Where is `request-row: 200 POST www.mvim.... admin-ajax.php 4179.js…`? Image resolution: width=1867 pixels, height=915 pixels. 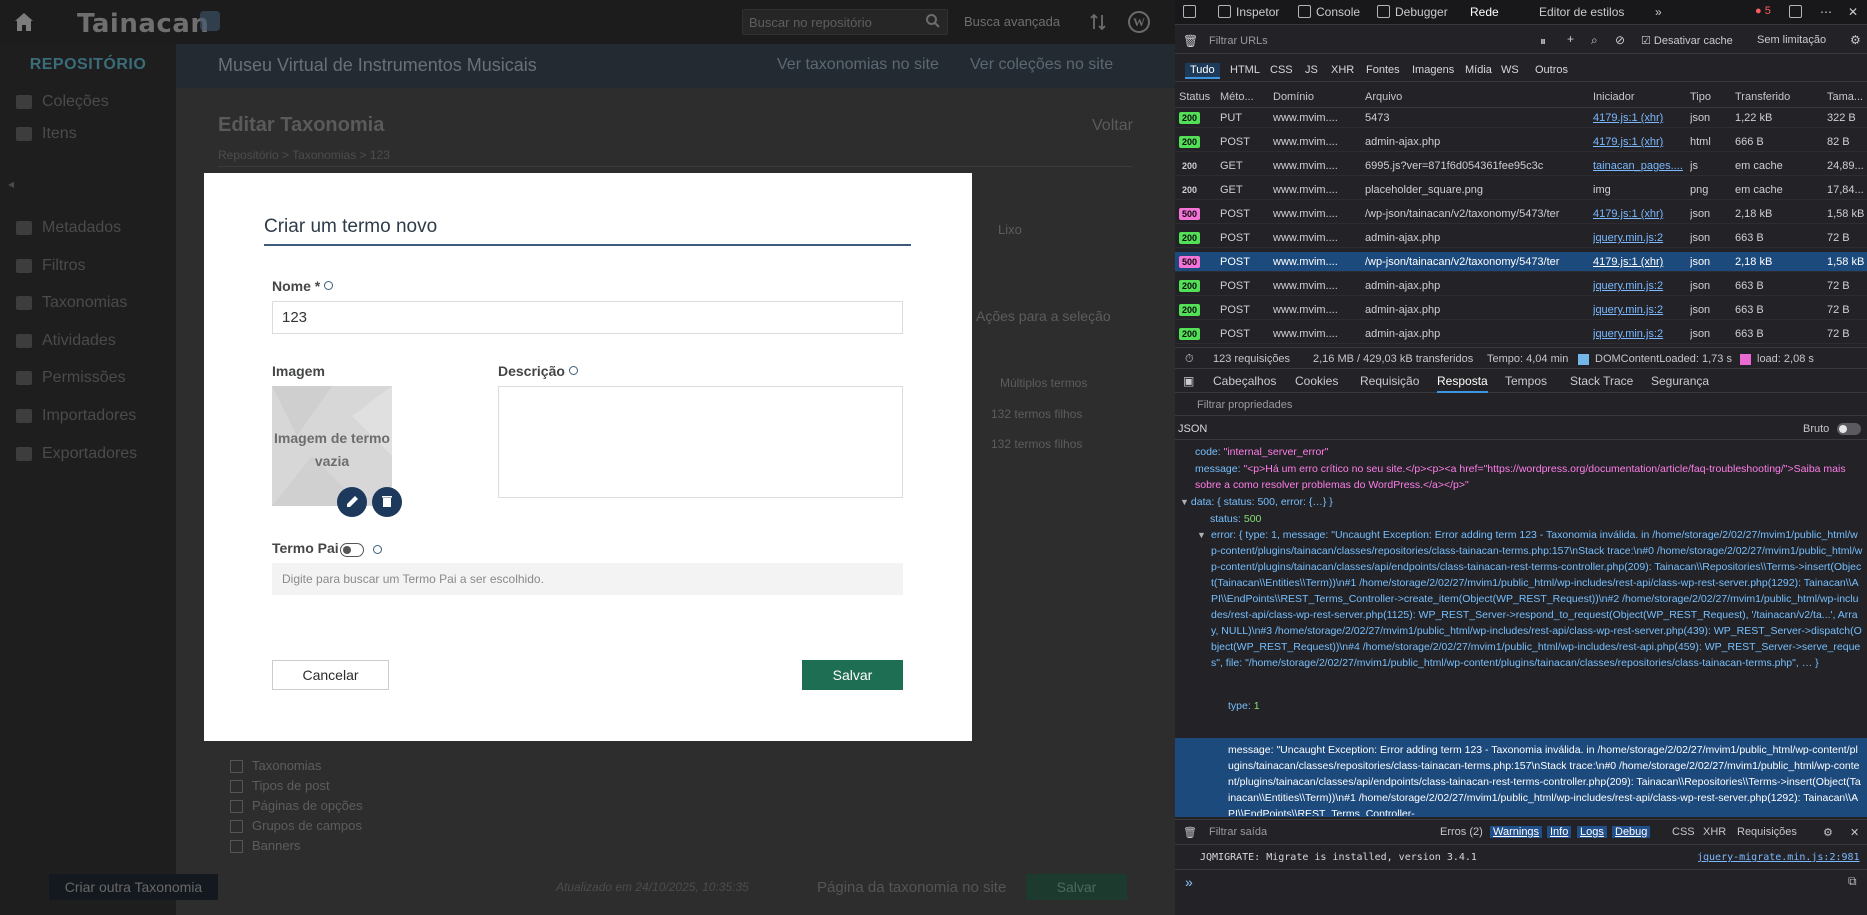
request-row: 200 POST www.mvim.... admin-ajax.php 4179.js… is located at coordinates (1521, 142).